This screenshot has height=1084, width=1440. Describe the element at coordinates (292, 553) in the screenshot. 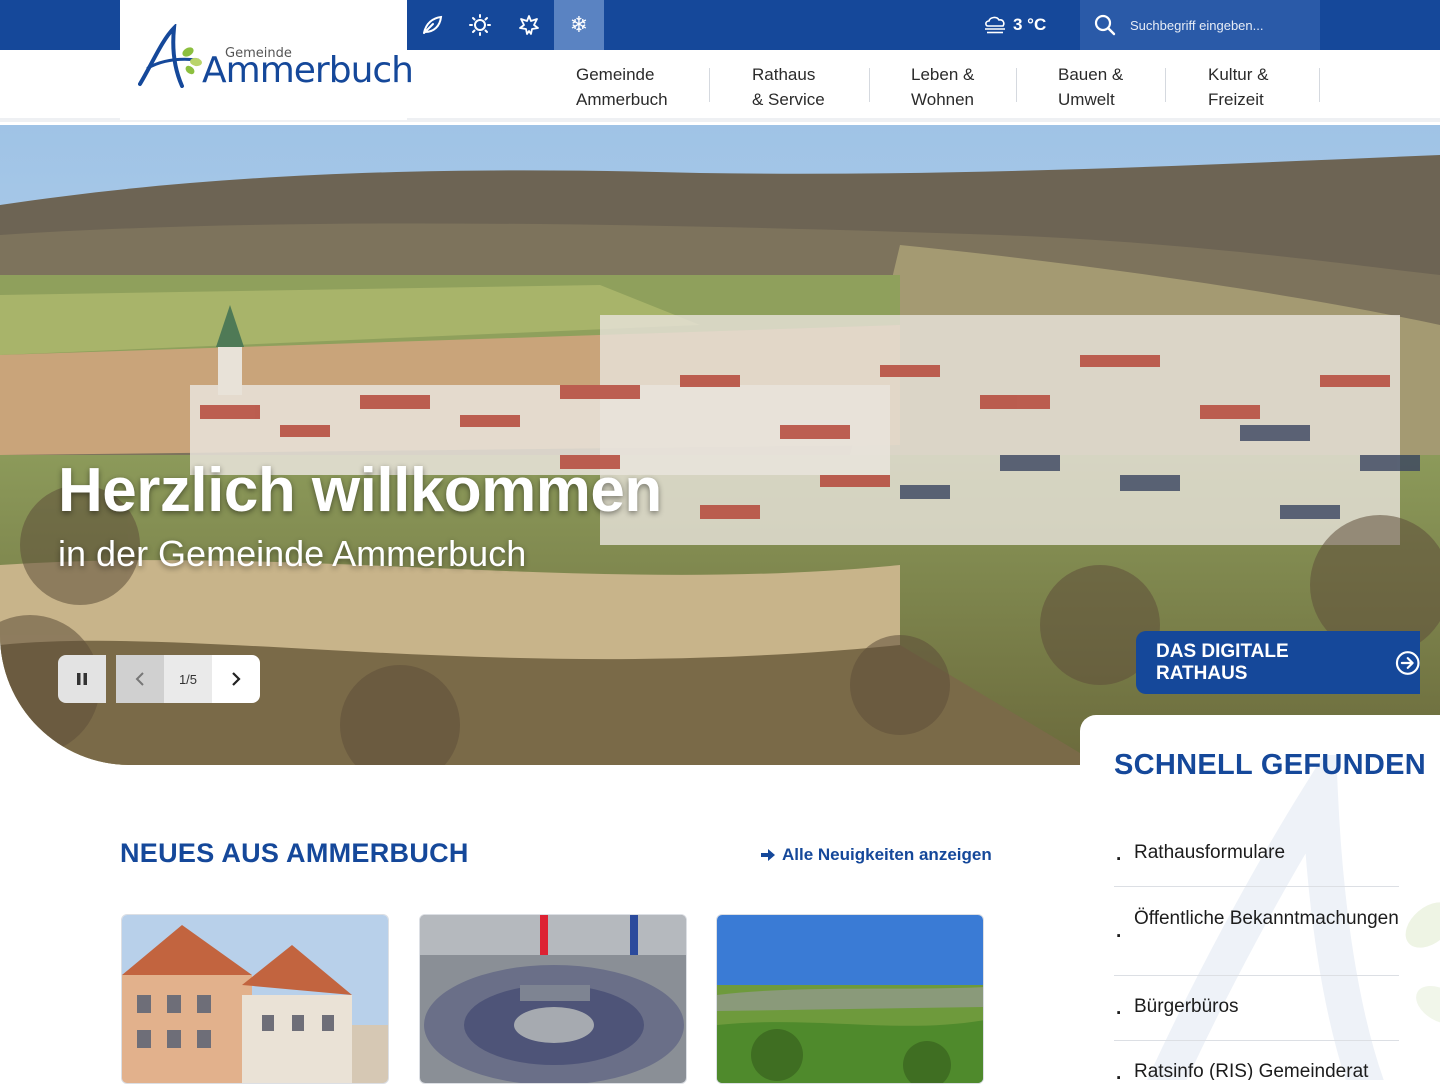

I see `hero-subtitle: in der Gemeinde Ammerbuch` at that location.